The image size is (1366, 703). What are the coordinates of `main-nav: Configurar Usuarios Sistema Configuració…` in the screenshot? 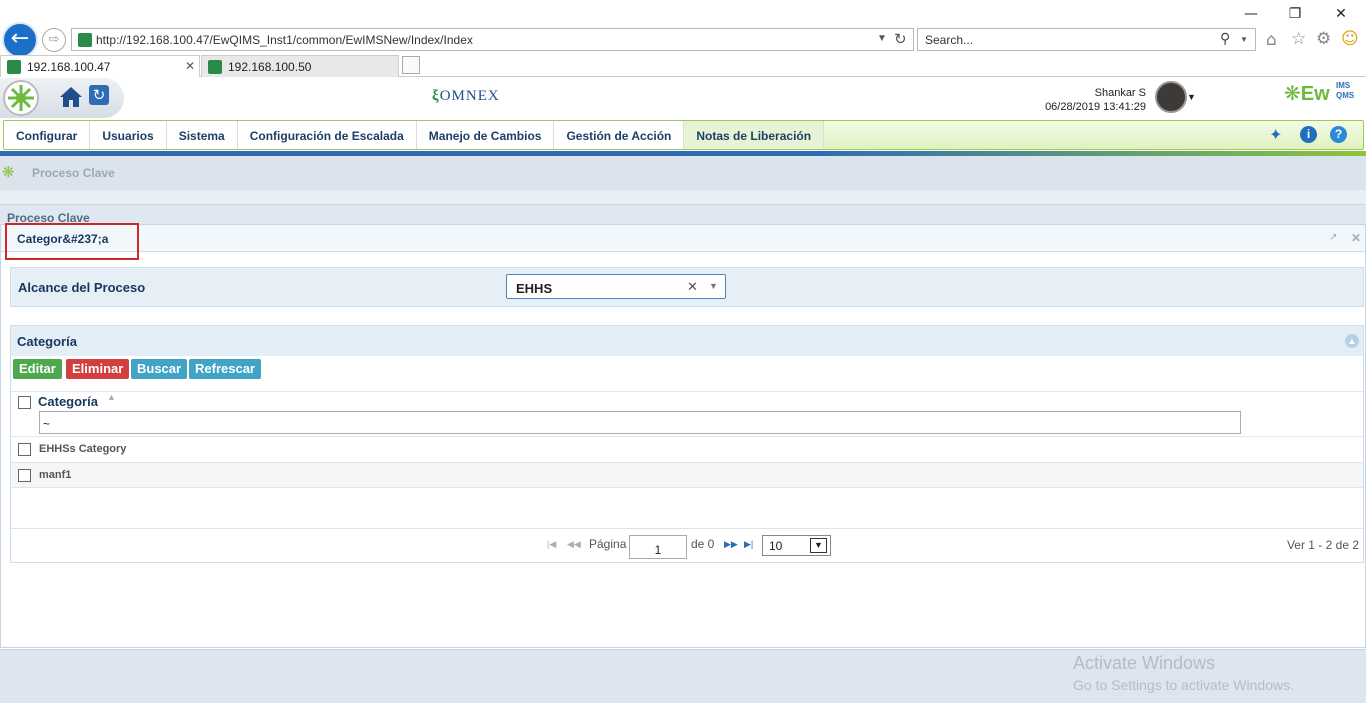 It's located at (683, 135).